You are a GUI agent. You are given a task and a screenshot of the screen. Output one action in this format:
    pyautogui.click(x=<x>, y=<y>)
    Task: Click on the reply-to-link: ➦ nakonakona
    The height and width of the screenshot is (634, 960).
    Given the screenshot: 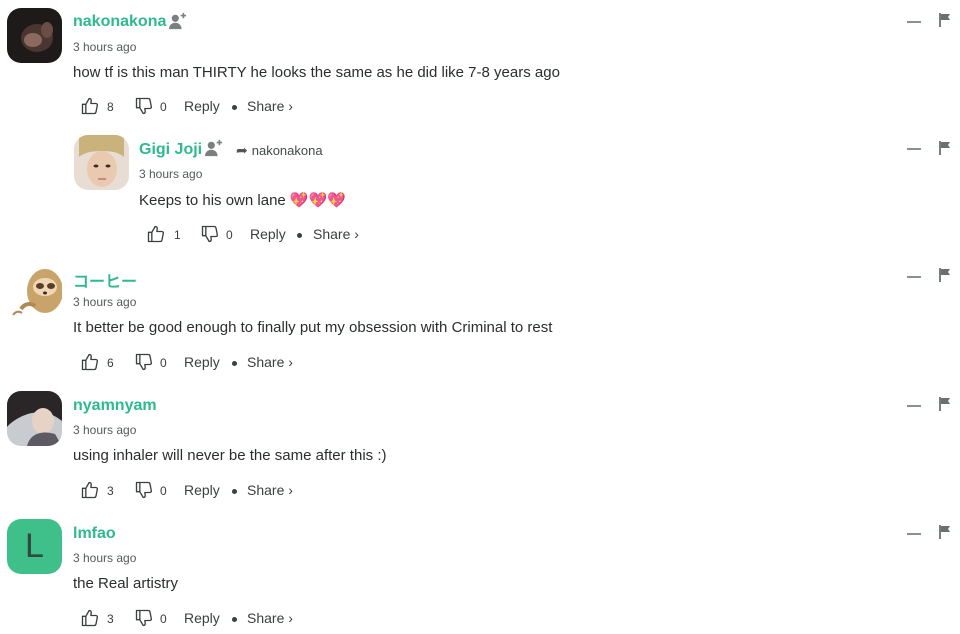 What is the action you would take?
    pyautogui.click(x=279, y=150)
    